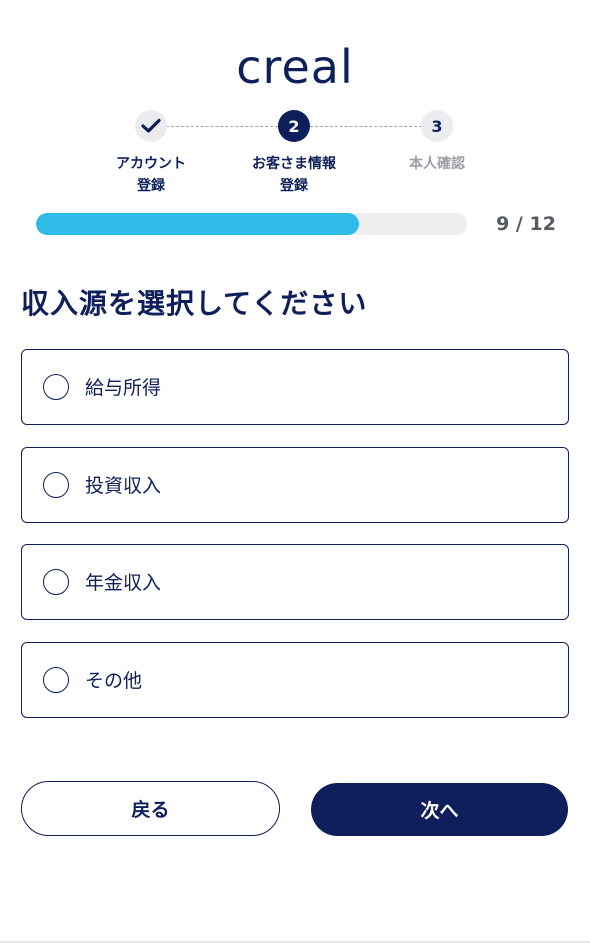  What do you see at coordinates (123, 583) in the screenshot?
I see `option-label: 年金収入` at bounding box center [123, 583].